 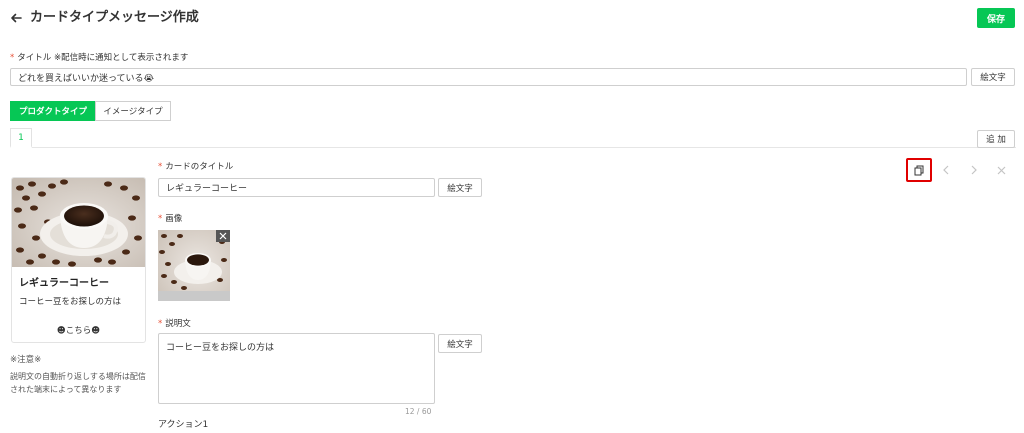 I want to click on preview-title: レギュラーコーヒー, so click(x=64, y=283).